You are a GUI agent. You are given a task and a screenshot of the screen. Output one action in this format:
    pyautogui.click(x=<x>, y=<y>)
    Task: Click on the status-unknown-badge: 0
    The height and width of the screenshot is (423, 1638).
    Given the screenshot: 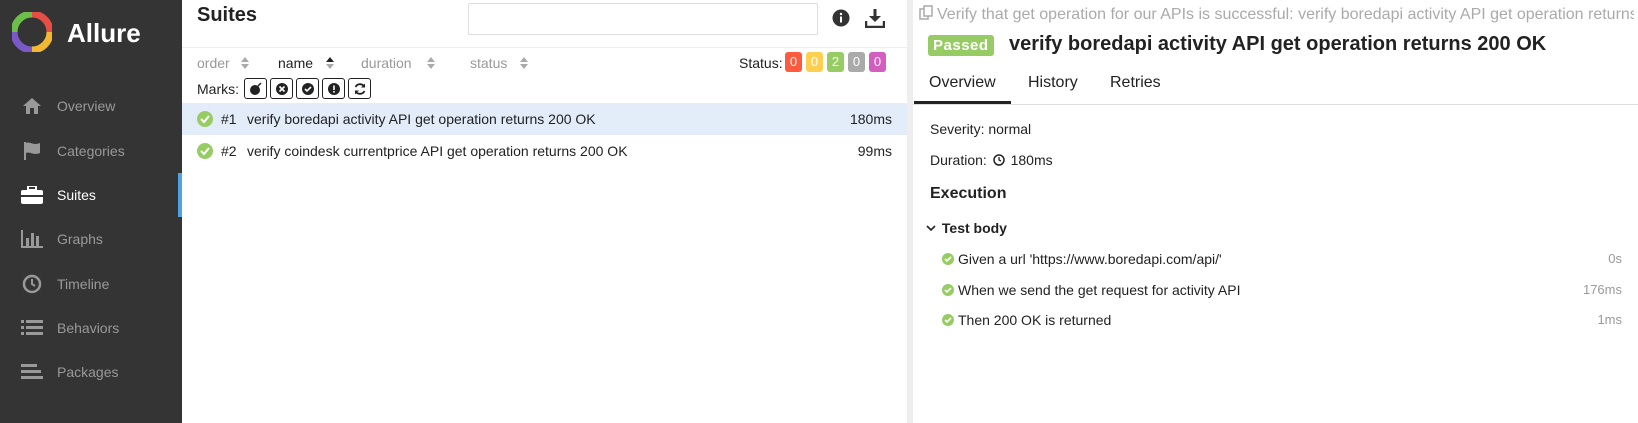 What is the action you would take?
    pyautogui.click(x=877, y=62)
    